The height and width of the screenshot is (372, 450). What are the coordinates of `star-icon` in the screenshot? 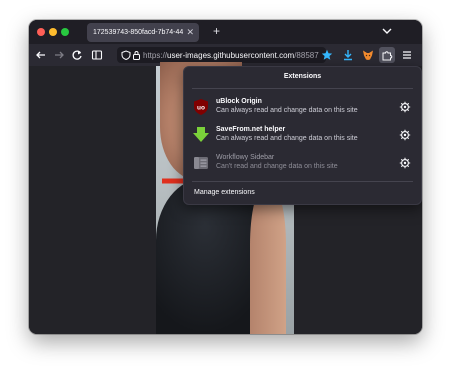 It's located at (327, 54).